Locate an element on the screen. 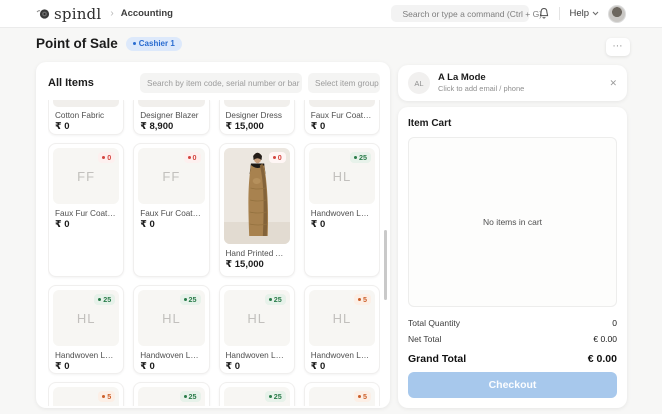 This screenshot has width=662, height=414. item-card: 0 Hand Printed And C... ₹ 15,000 is located at coordinates (256, 210).